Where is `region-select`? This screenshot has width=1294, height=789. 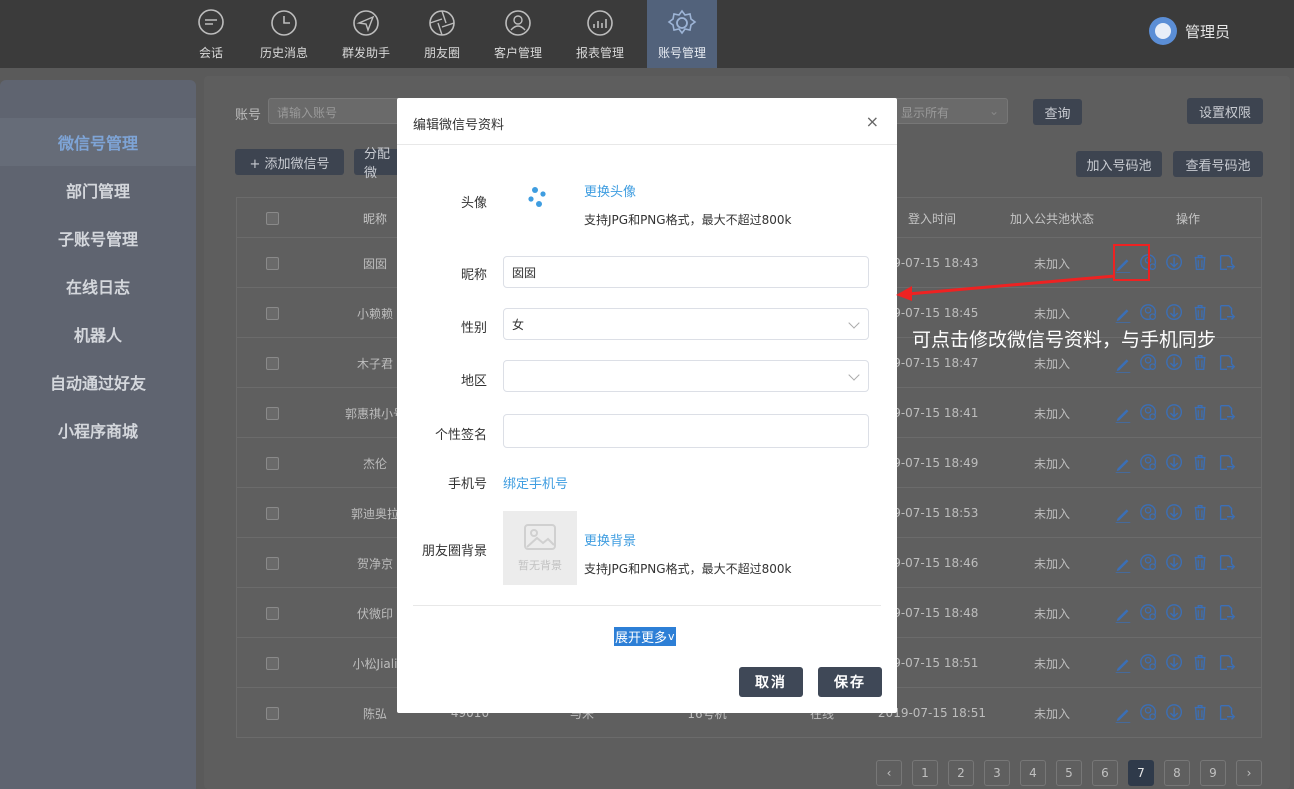
region-select is located at coordinates (686, 376).